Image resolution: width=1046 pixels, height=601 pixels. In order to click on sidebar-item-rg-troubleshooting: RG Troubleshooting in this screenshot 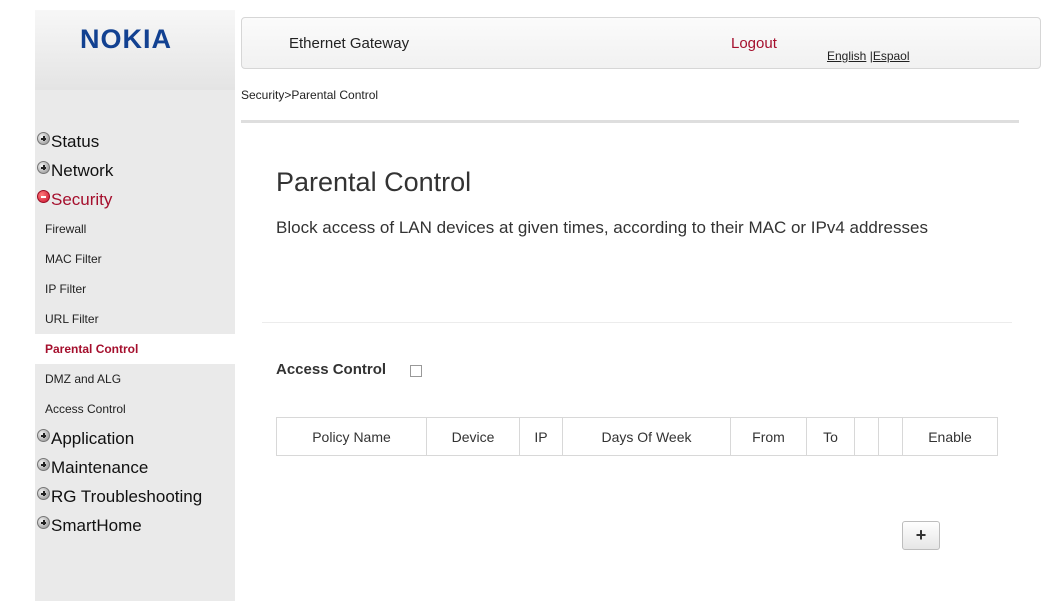, I will do `click(135, 496)`.